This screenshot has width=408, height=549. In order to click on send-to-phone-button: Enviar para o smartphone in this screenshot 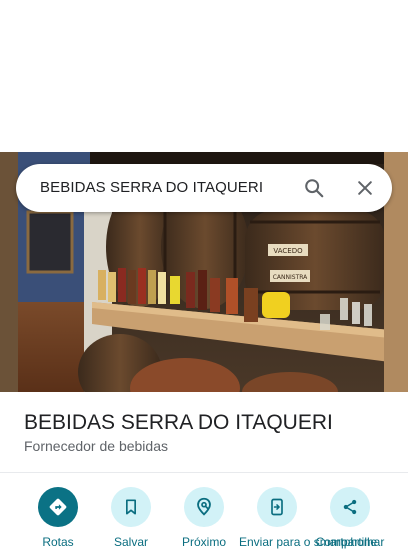, I will do `click(308, 518)`.